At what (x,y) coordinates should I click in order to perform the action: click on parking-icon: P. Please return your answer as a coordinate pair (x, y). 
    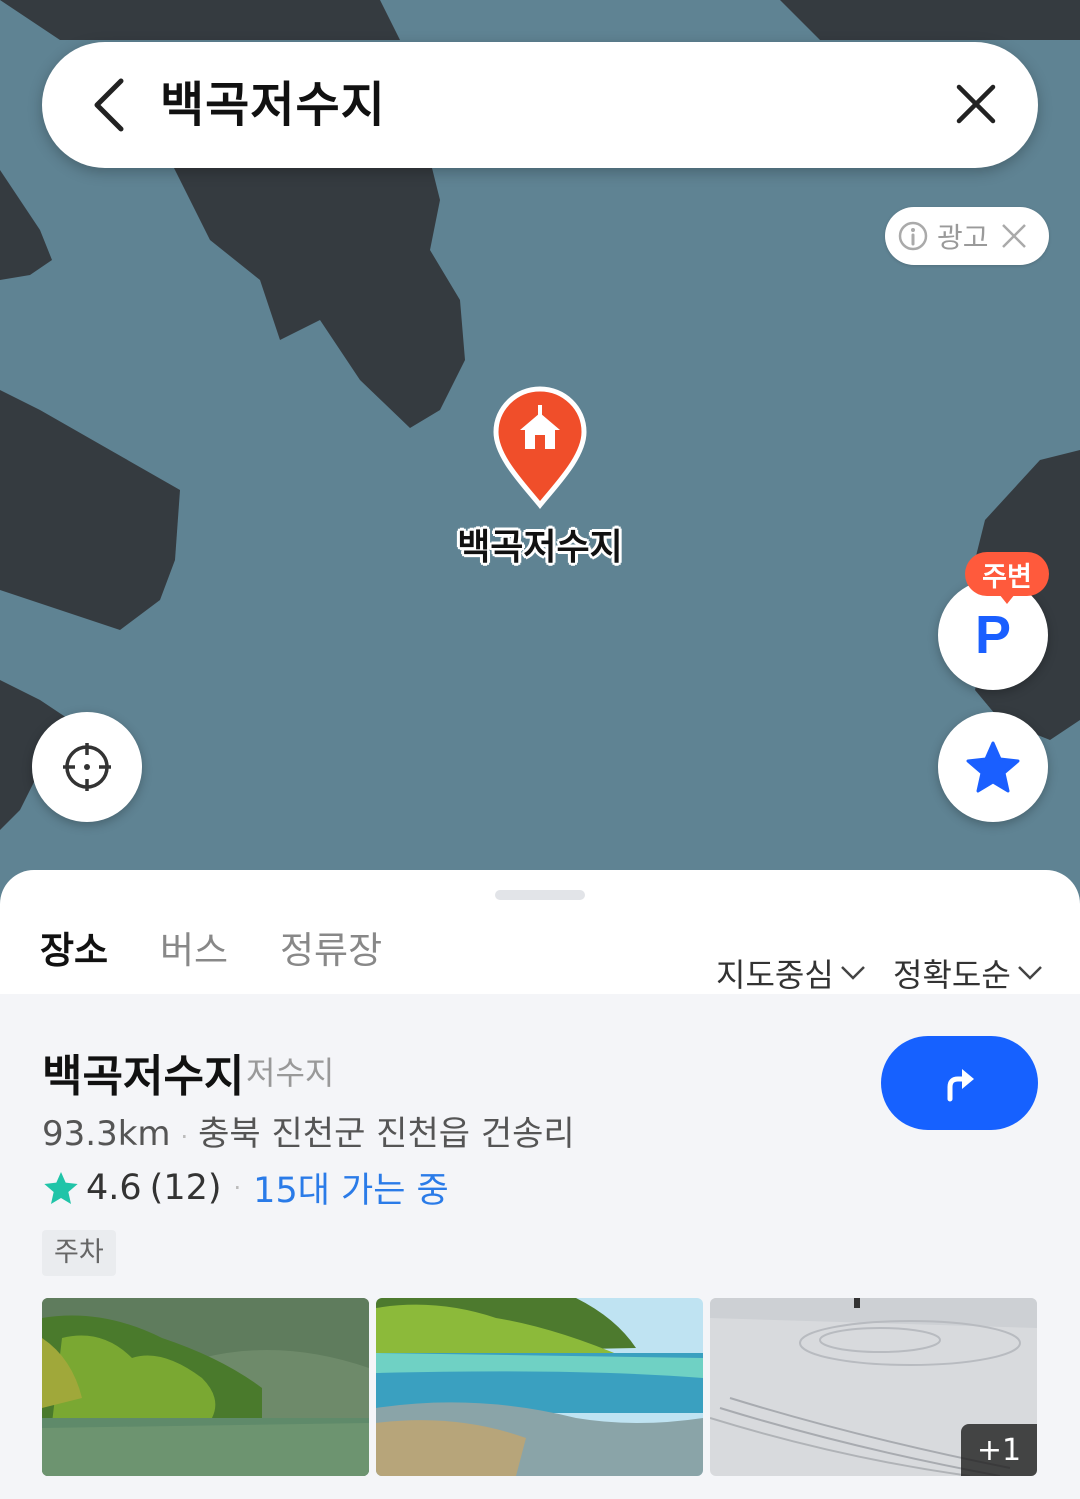
    Looking at the image, I should click on (993, 635).